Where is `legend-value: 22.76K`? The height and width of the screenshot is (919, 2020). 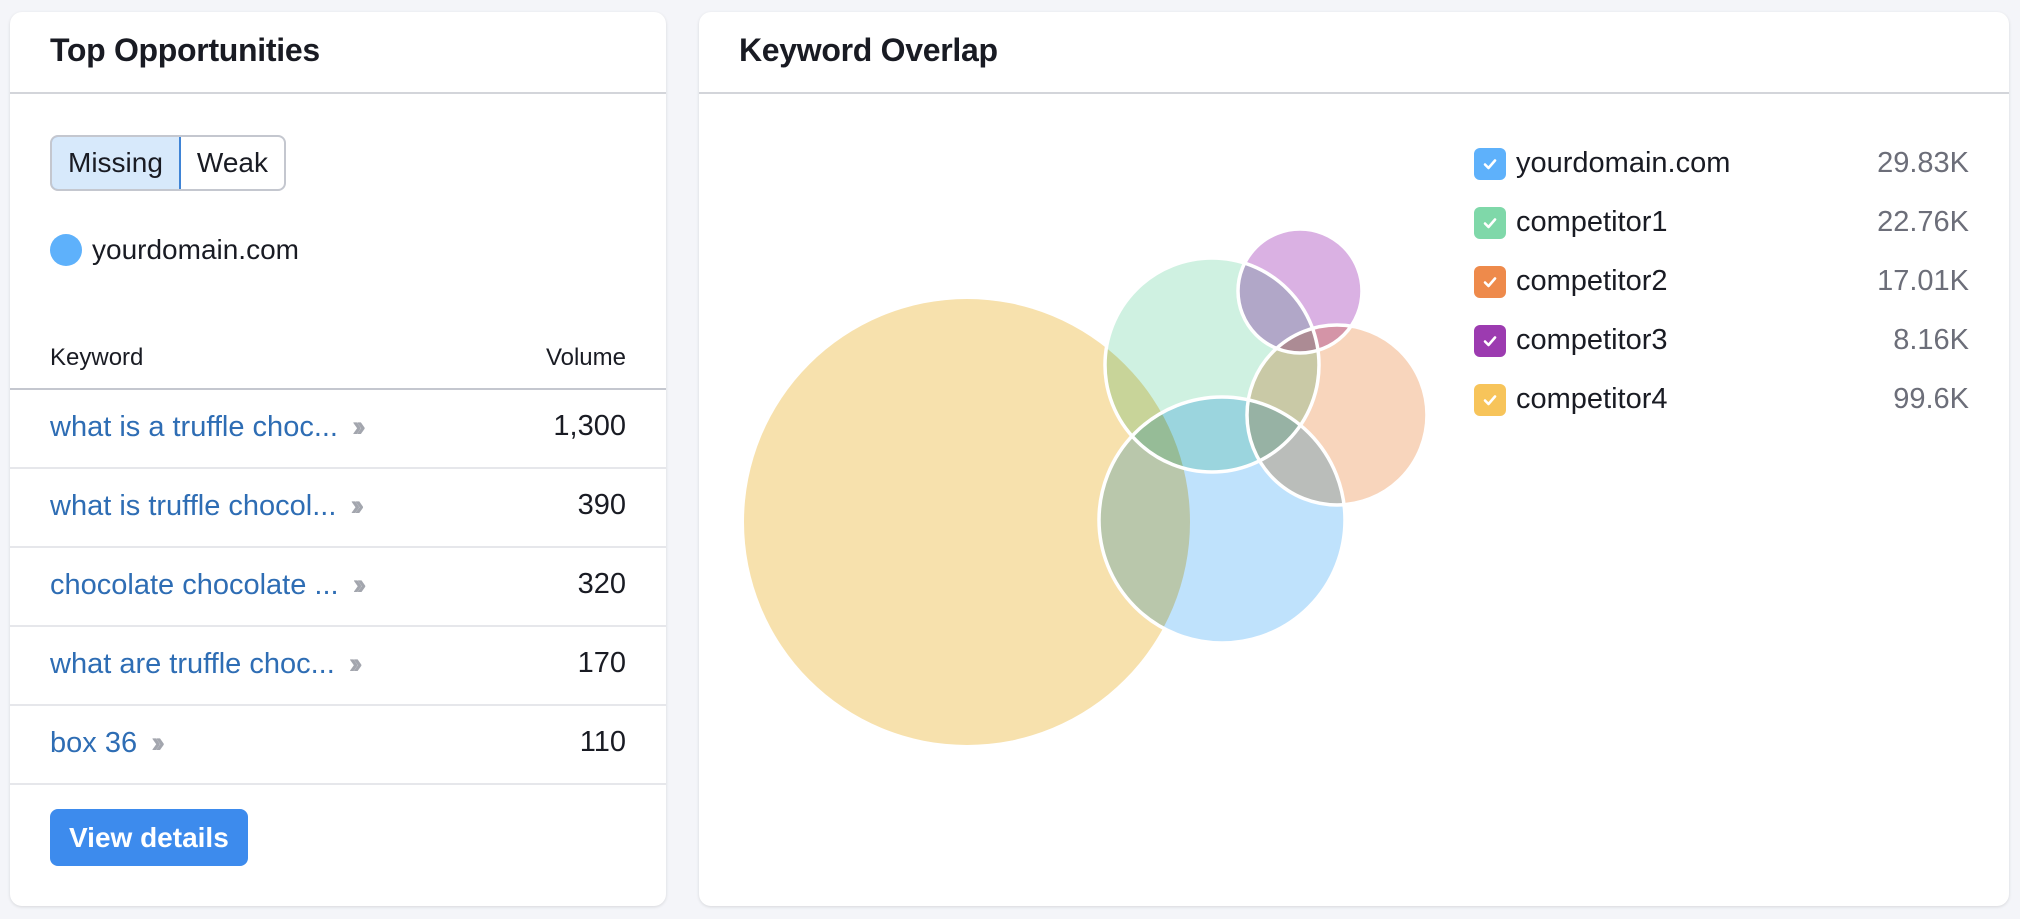 legend-value: 22.76K is located at coordinates (1923, 222).